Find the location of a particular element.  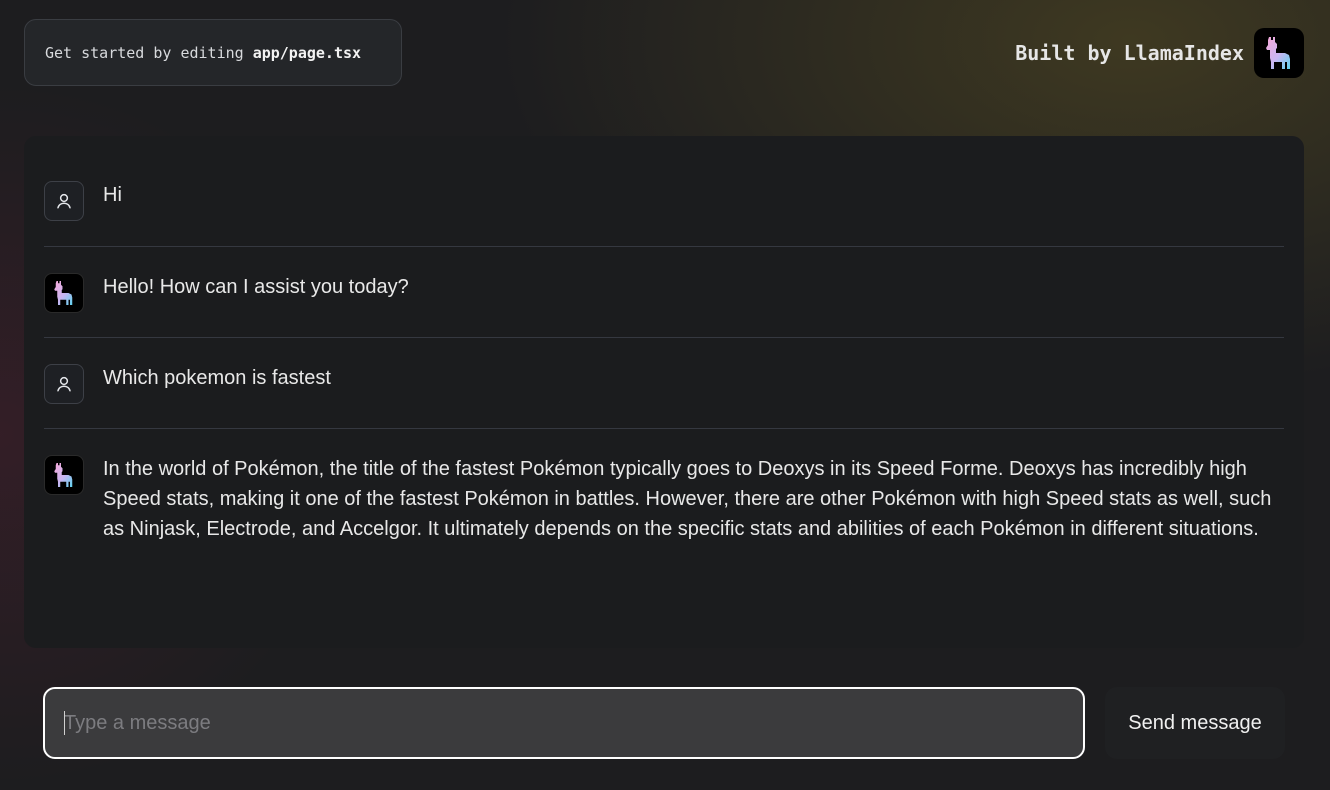

message-text: Hello! How can I assist you today? is located at coordinates (256, 287).